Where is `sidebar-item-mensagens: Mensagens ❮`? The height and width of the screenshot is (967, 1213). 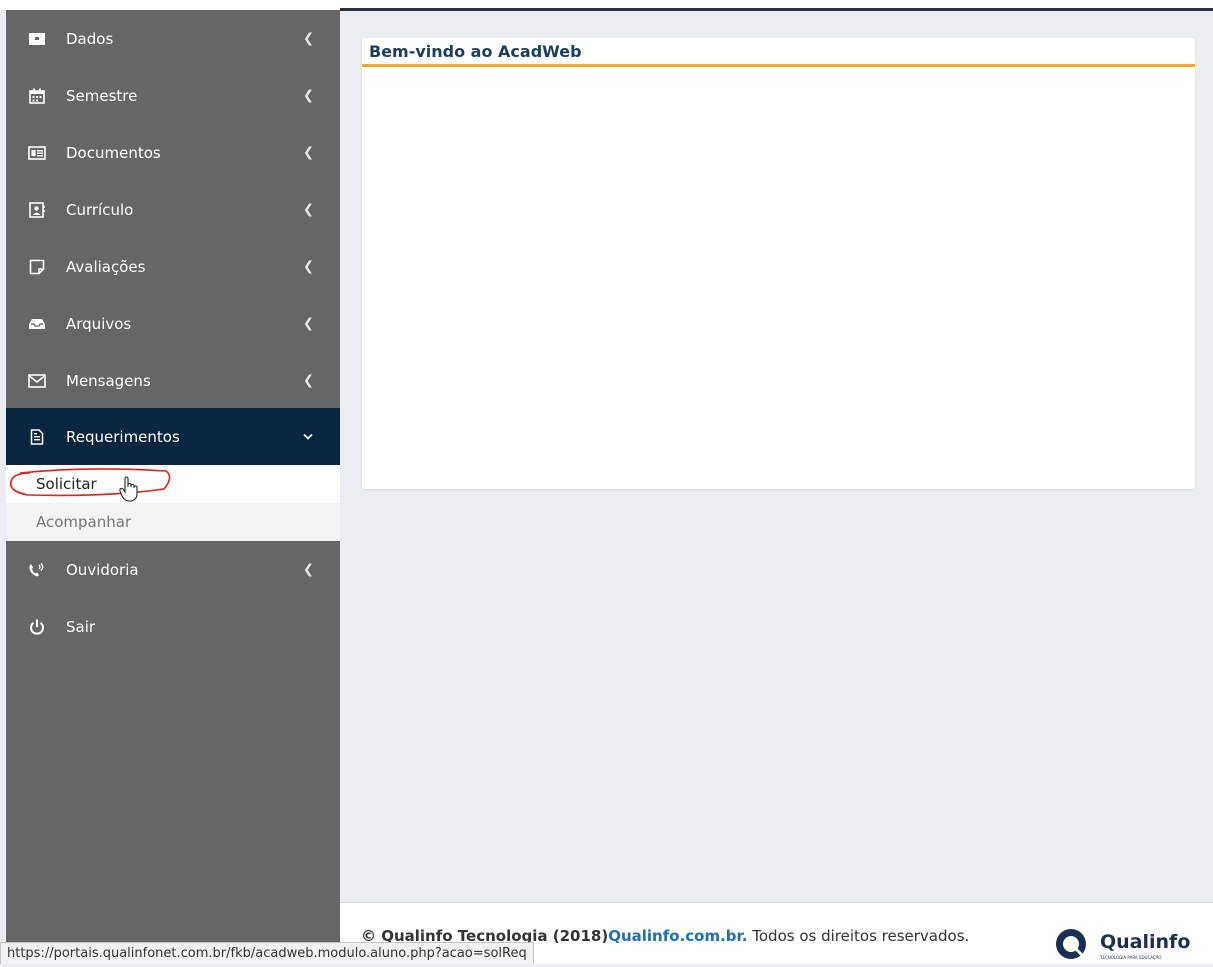
sidebar-item-mensagens: Mensagens ❮ is located at coordinates (173, 380).